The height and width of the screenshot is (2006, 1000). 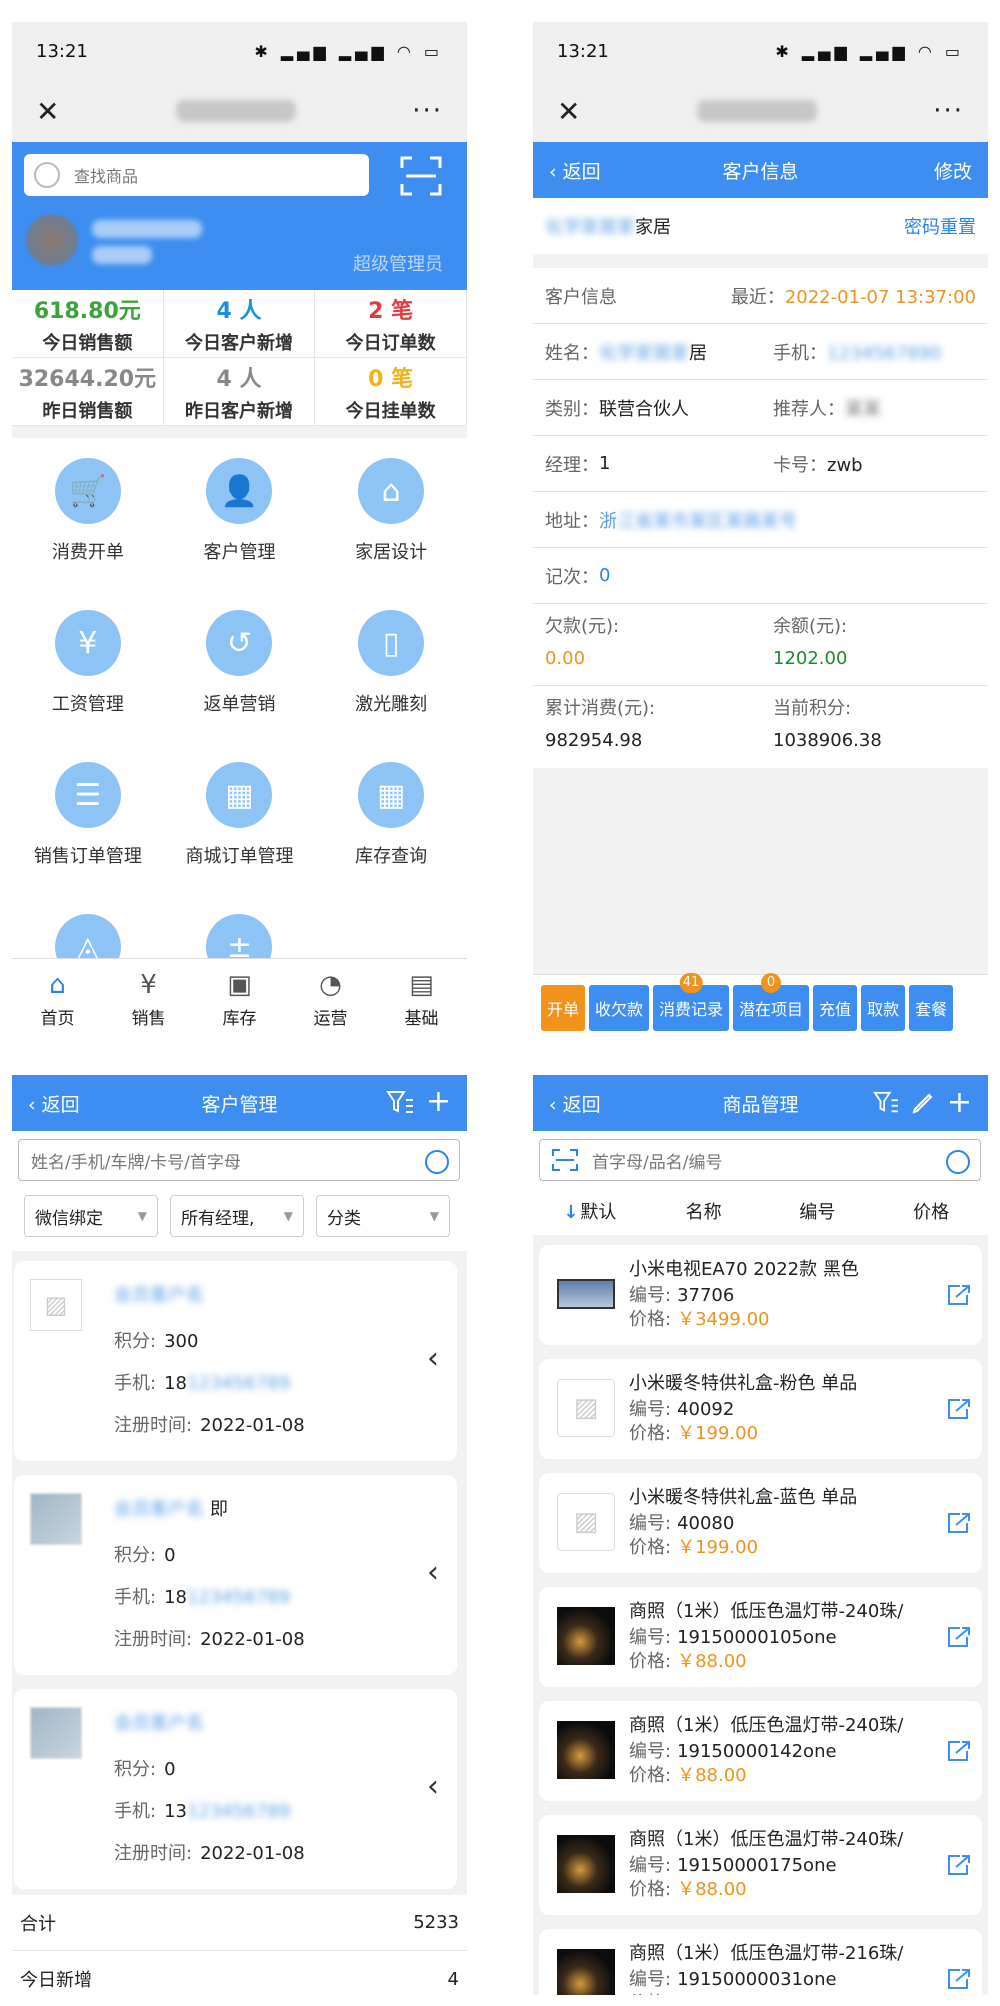 I want to click on sort-option: 编号, so click(x=818, y=1211).